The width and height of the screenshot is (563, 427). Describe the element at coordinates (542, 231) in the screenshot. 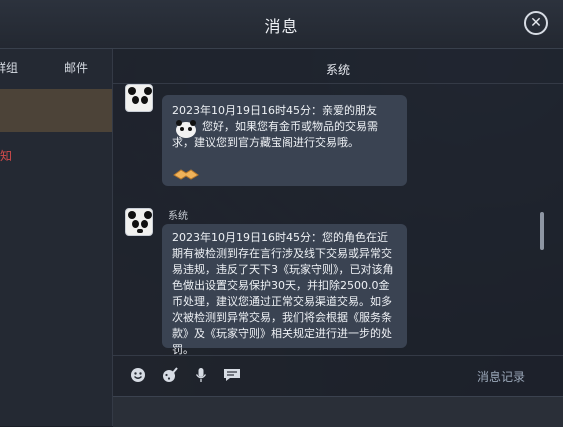

I see `chat-scrollbar` at that location.